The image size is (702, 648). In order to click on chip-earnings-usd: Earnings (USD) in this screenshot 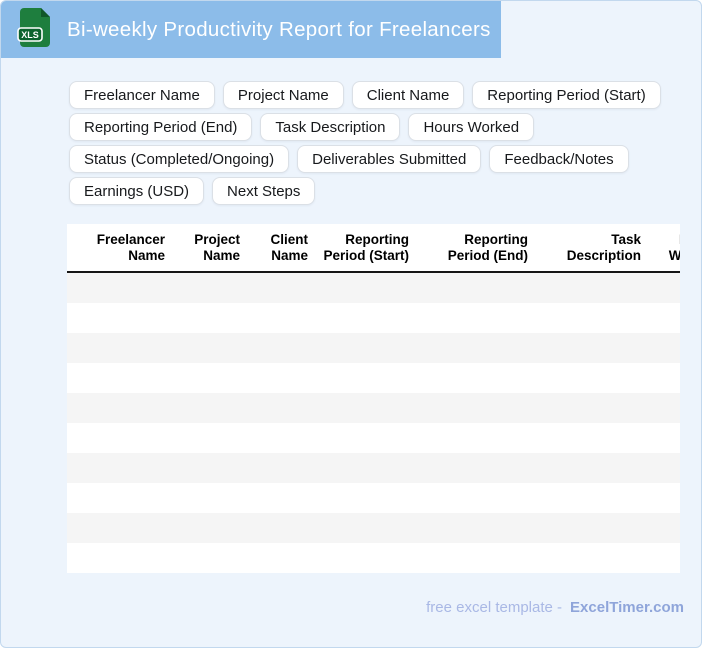, I will do `click(137, 191)`.